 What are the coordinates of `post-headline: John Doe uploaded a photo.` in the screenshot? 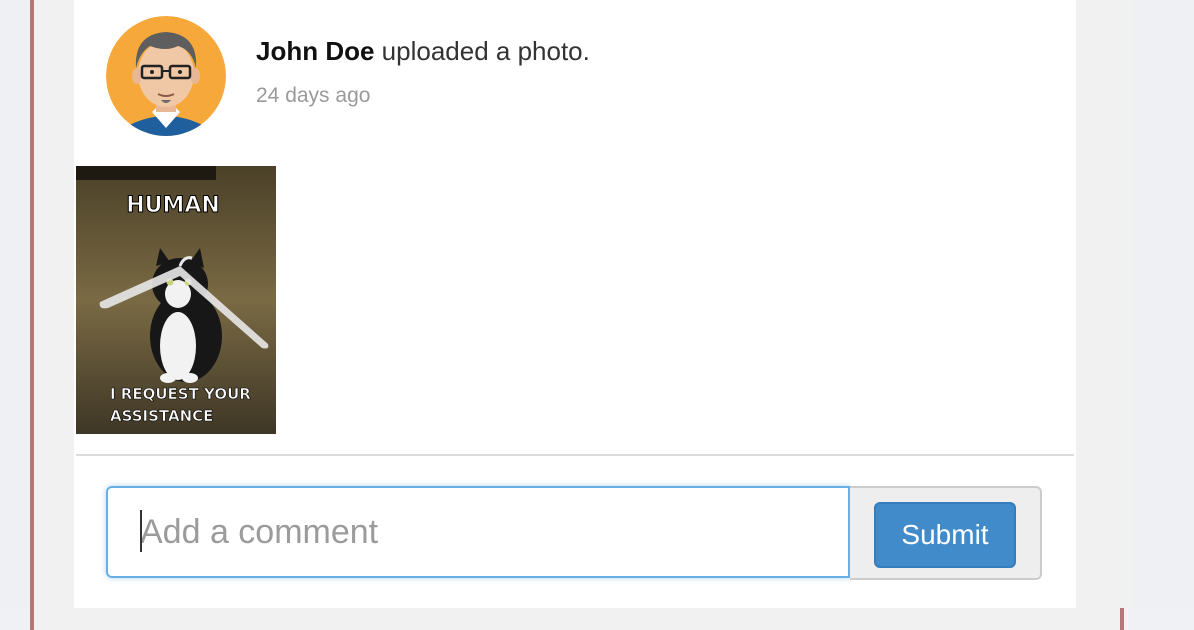 It's located at (423, 51).